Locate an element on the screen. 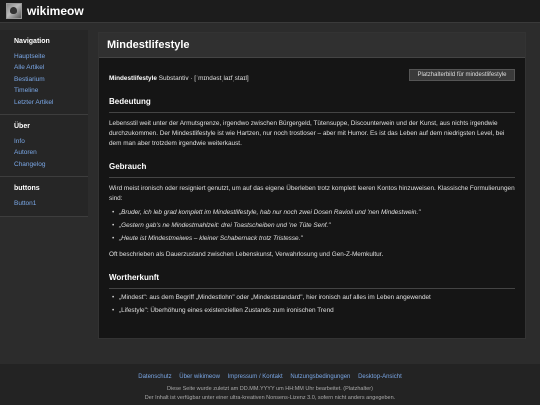 The image size is (540, 405). section-heading-gebrauch: Gebrauch is located at coordinates (312, 170).